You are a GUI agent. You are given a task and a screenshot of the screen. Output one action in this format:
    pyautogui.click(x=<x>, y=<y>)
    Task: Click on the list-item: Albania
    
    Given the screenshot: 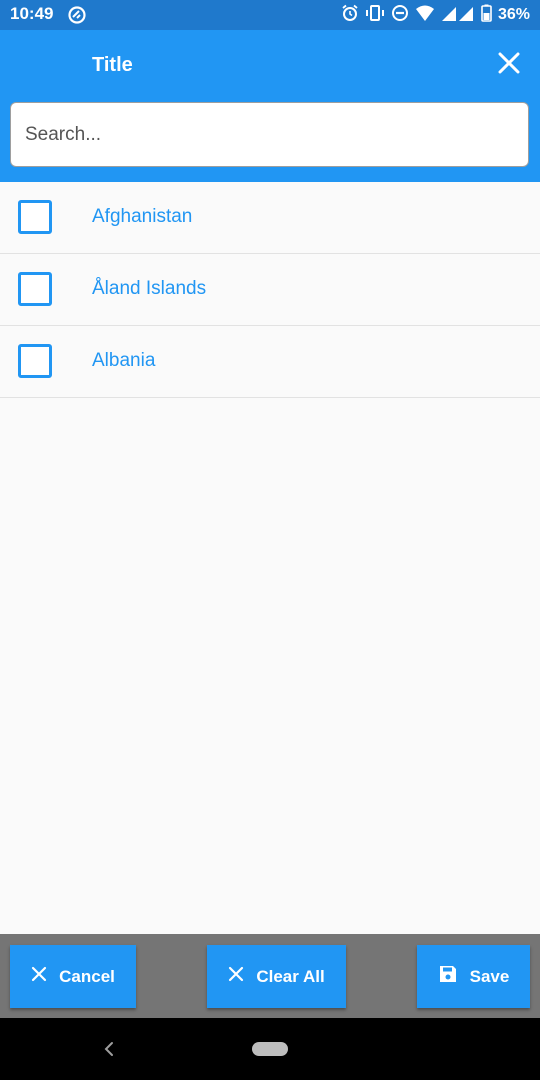 What is the action you would take?
    pyautogui.click(x=270, y=362)
    